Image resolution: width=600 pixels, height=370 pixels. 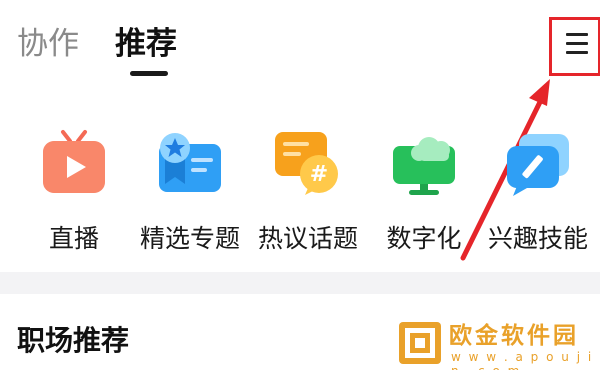 What do you see at coordinates (574, 46) in the screenshot?
I see `annotation-highlight-box` at bounding box center [574, 46].